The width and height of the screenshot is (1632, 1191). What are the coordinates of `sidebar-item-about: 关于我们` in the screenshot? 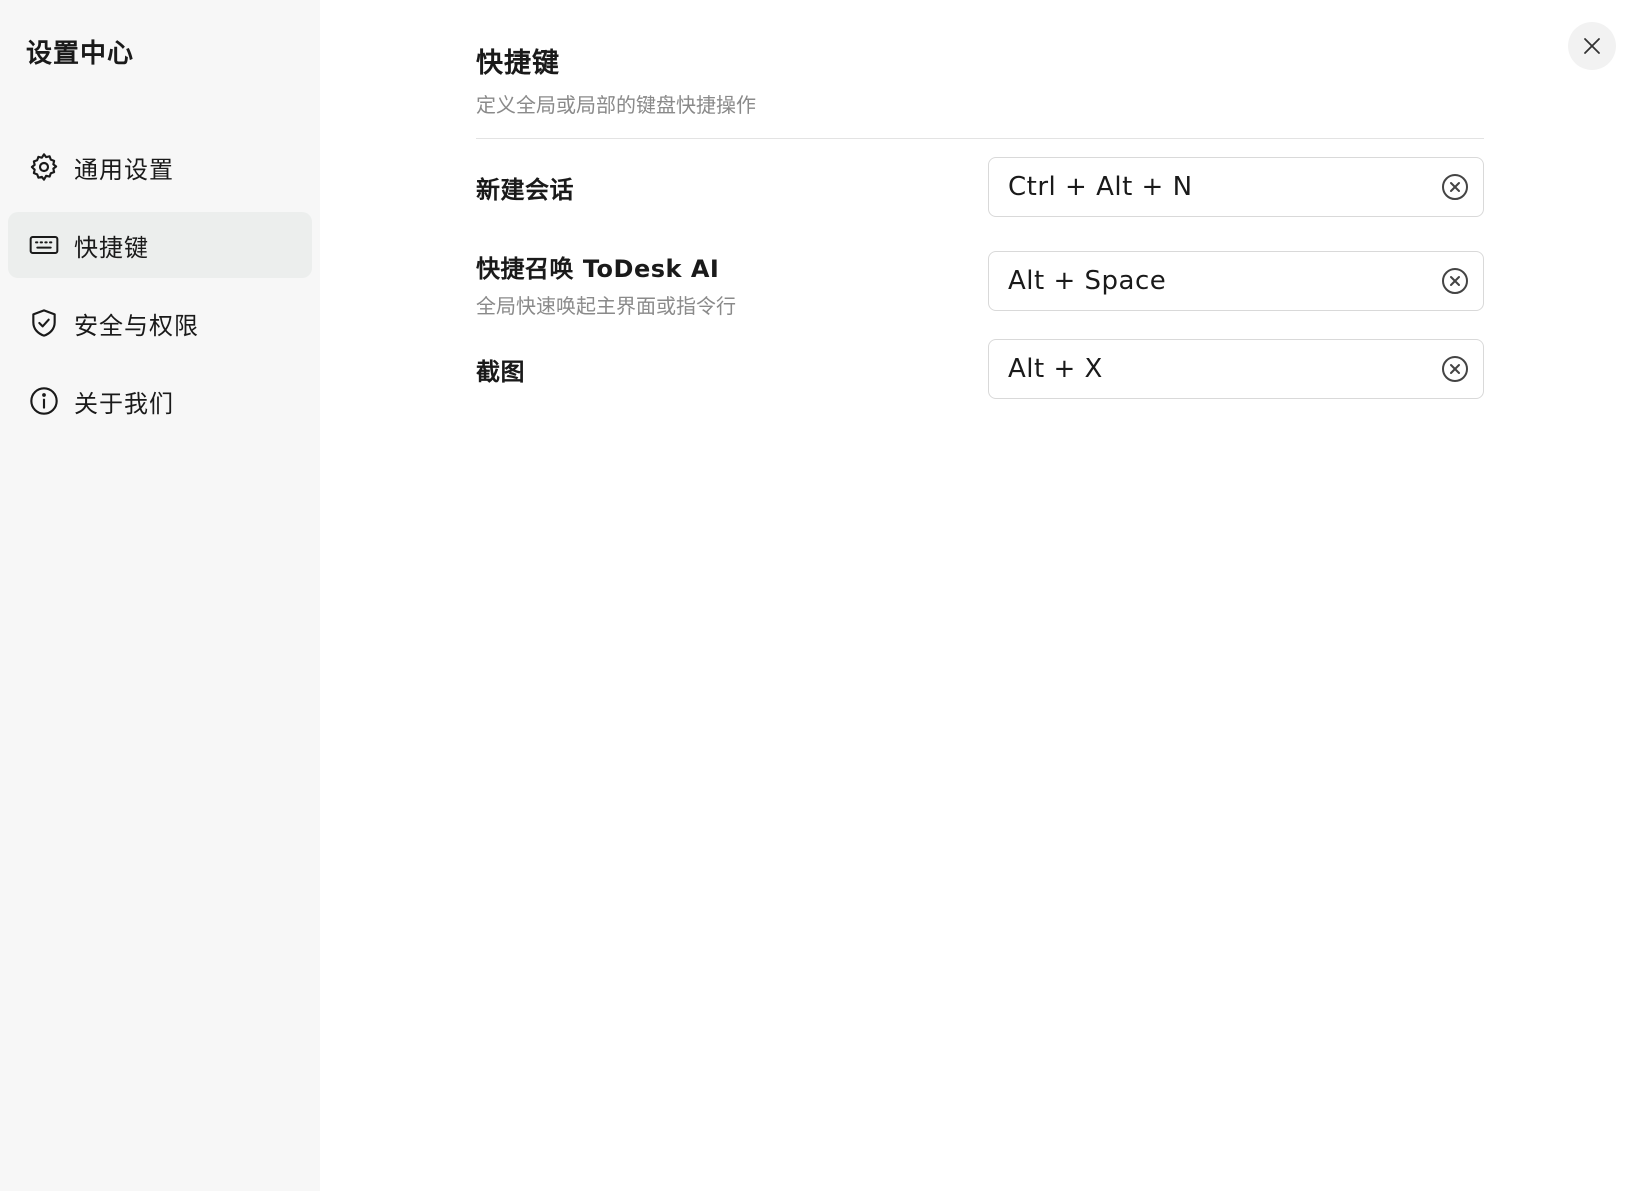 It's located at (160, 401).